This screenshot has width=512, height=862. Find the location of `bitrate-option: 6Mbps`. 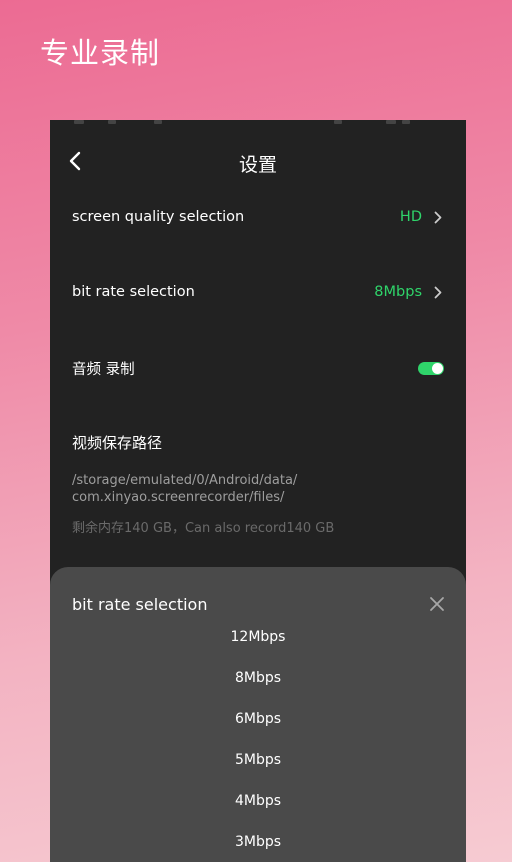

bitrate-option: 6Mbps is located at coordinates (258, 719).